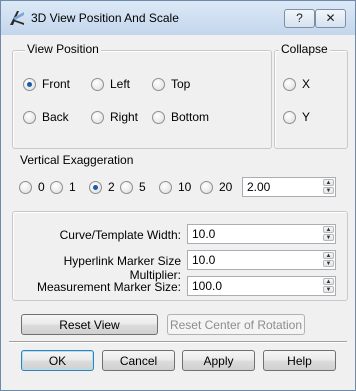 This screenshot has height=391, width=356. I want to click on radio-ve-2: 2, so click(102, 187).